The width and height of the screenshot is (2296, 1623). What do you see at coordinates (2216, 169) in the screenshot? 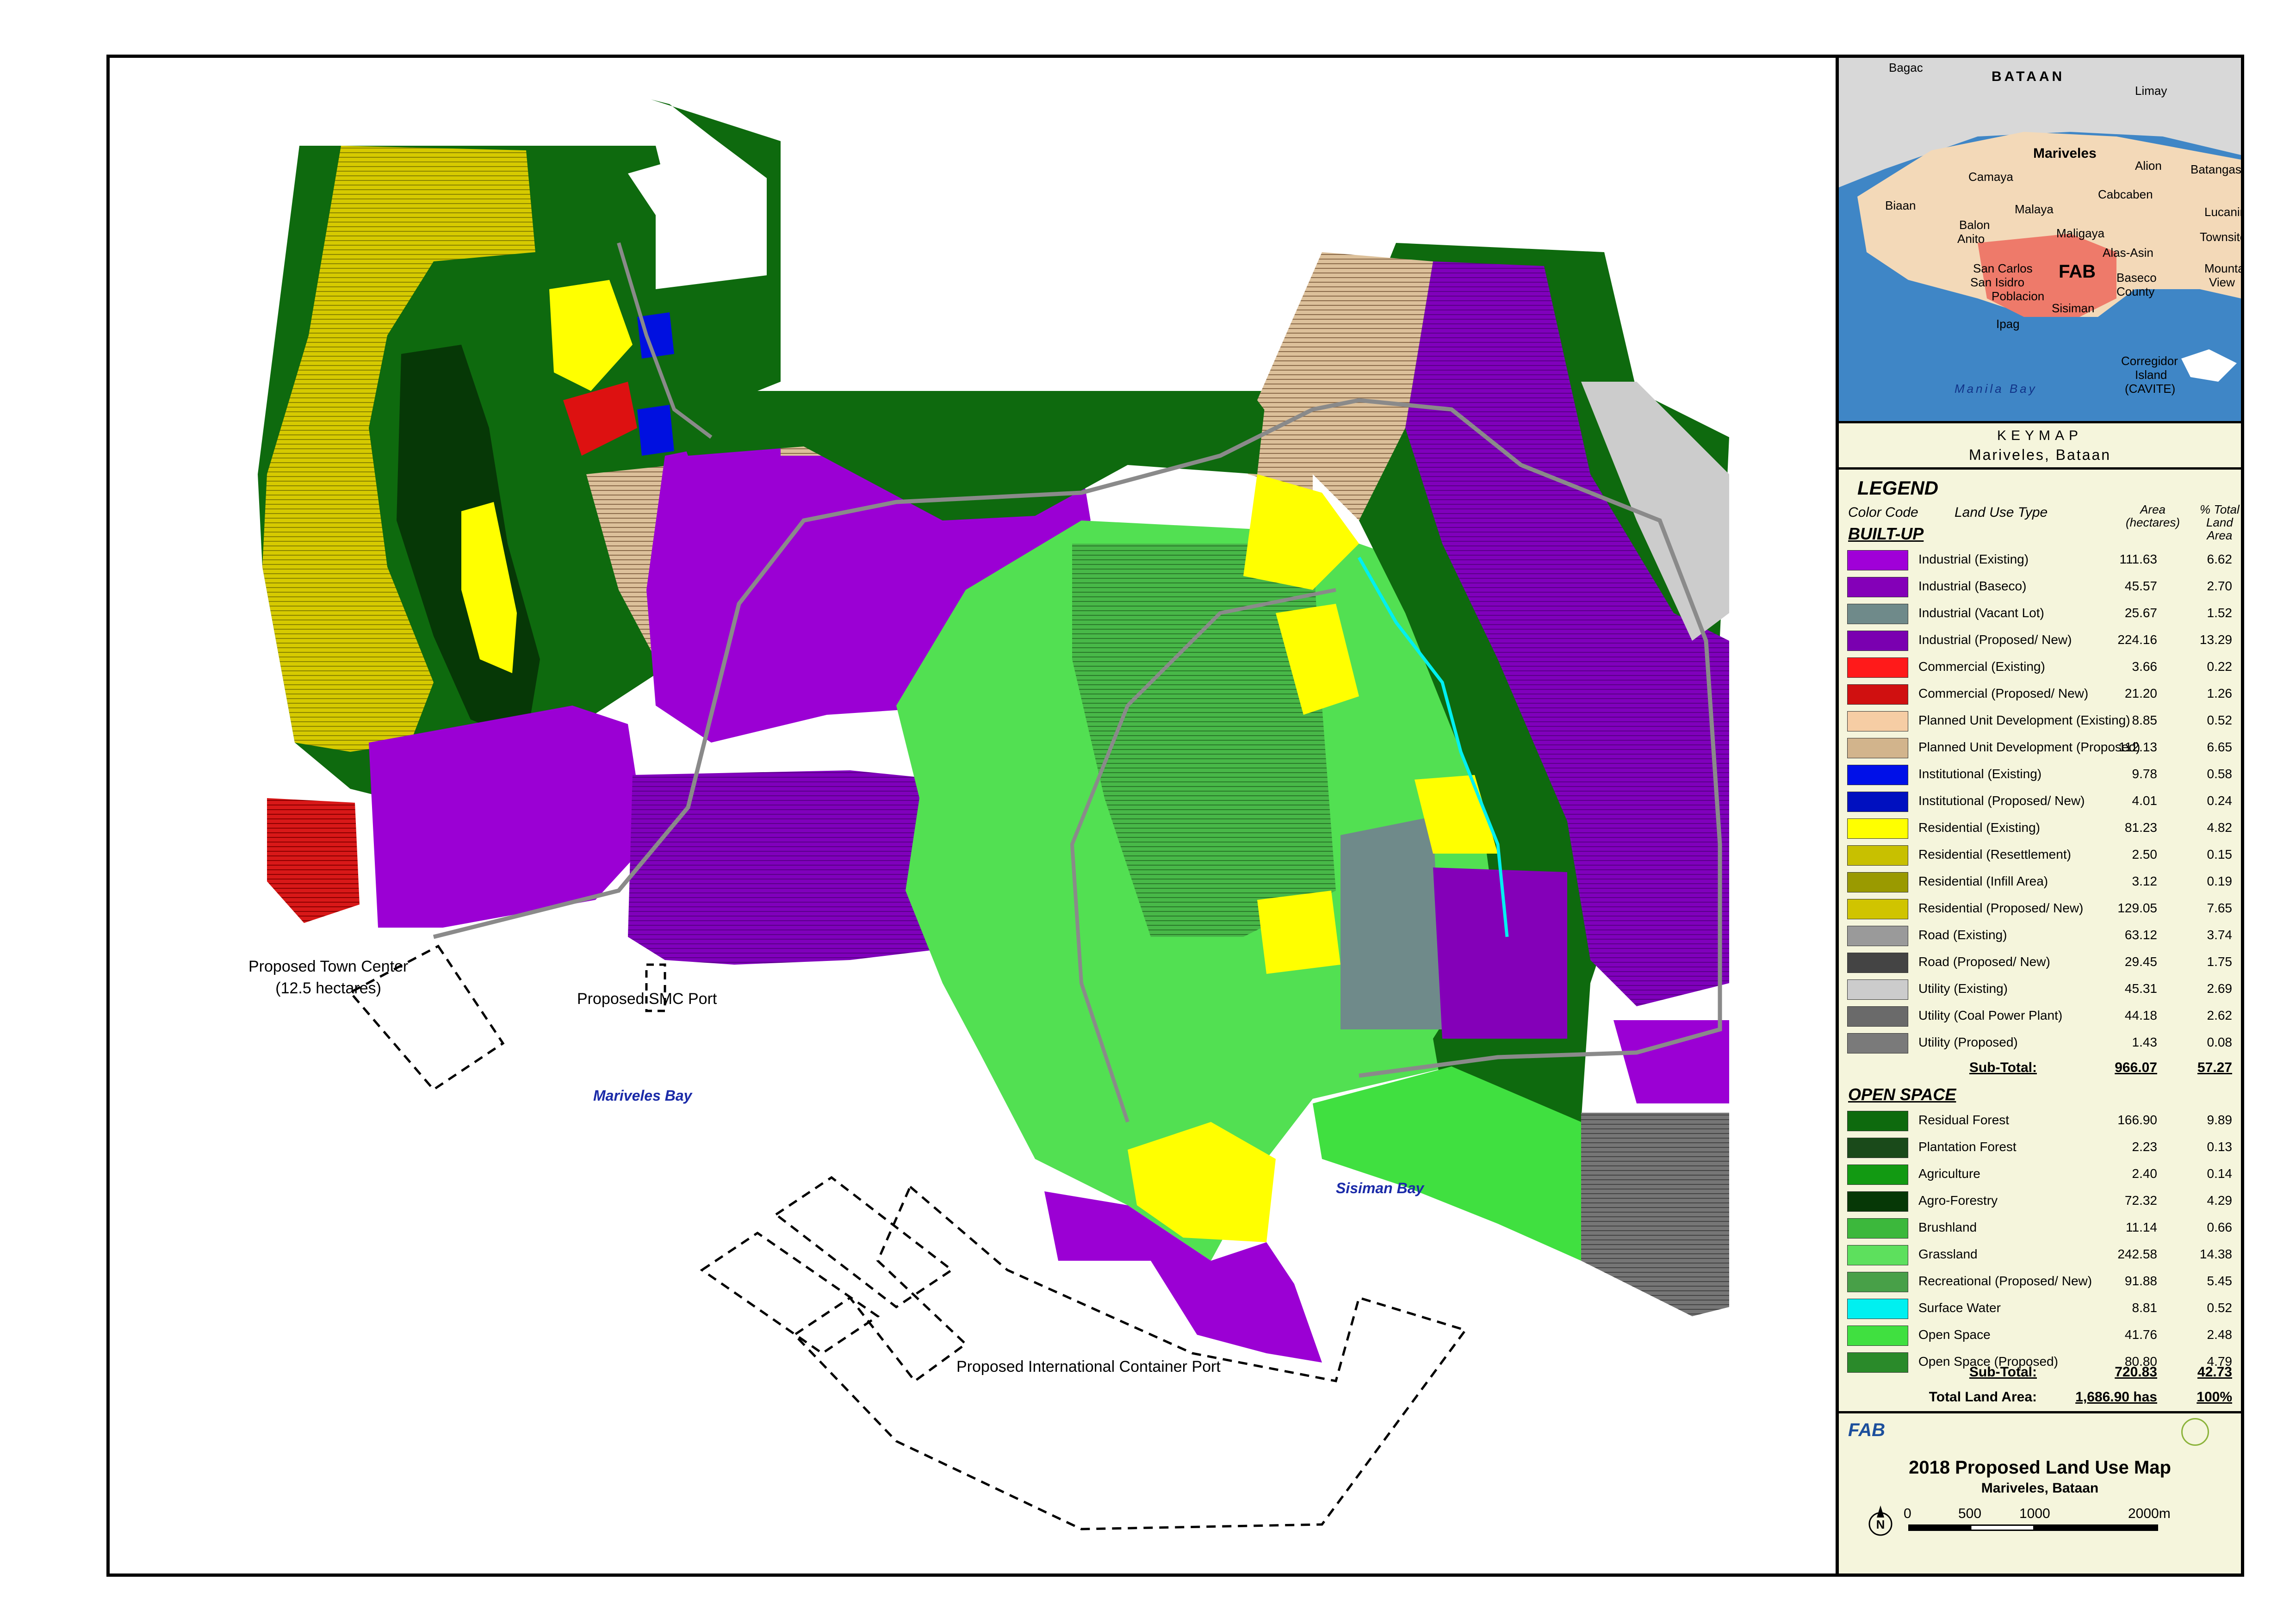
I see `keymap-label-batangas: Batangas` at bounding box center [2216, 169].